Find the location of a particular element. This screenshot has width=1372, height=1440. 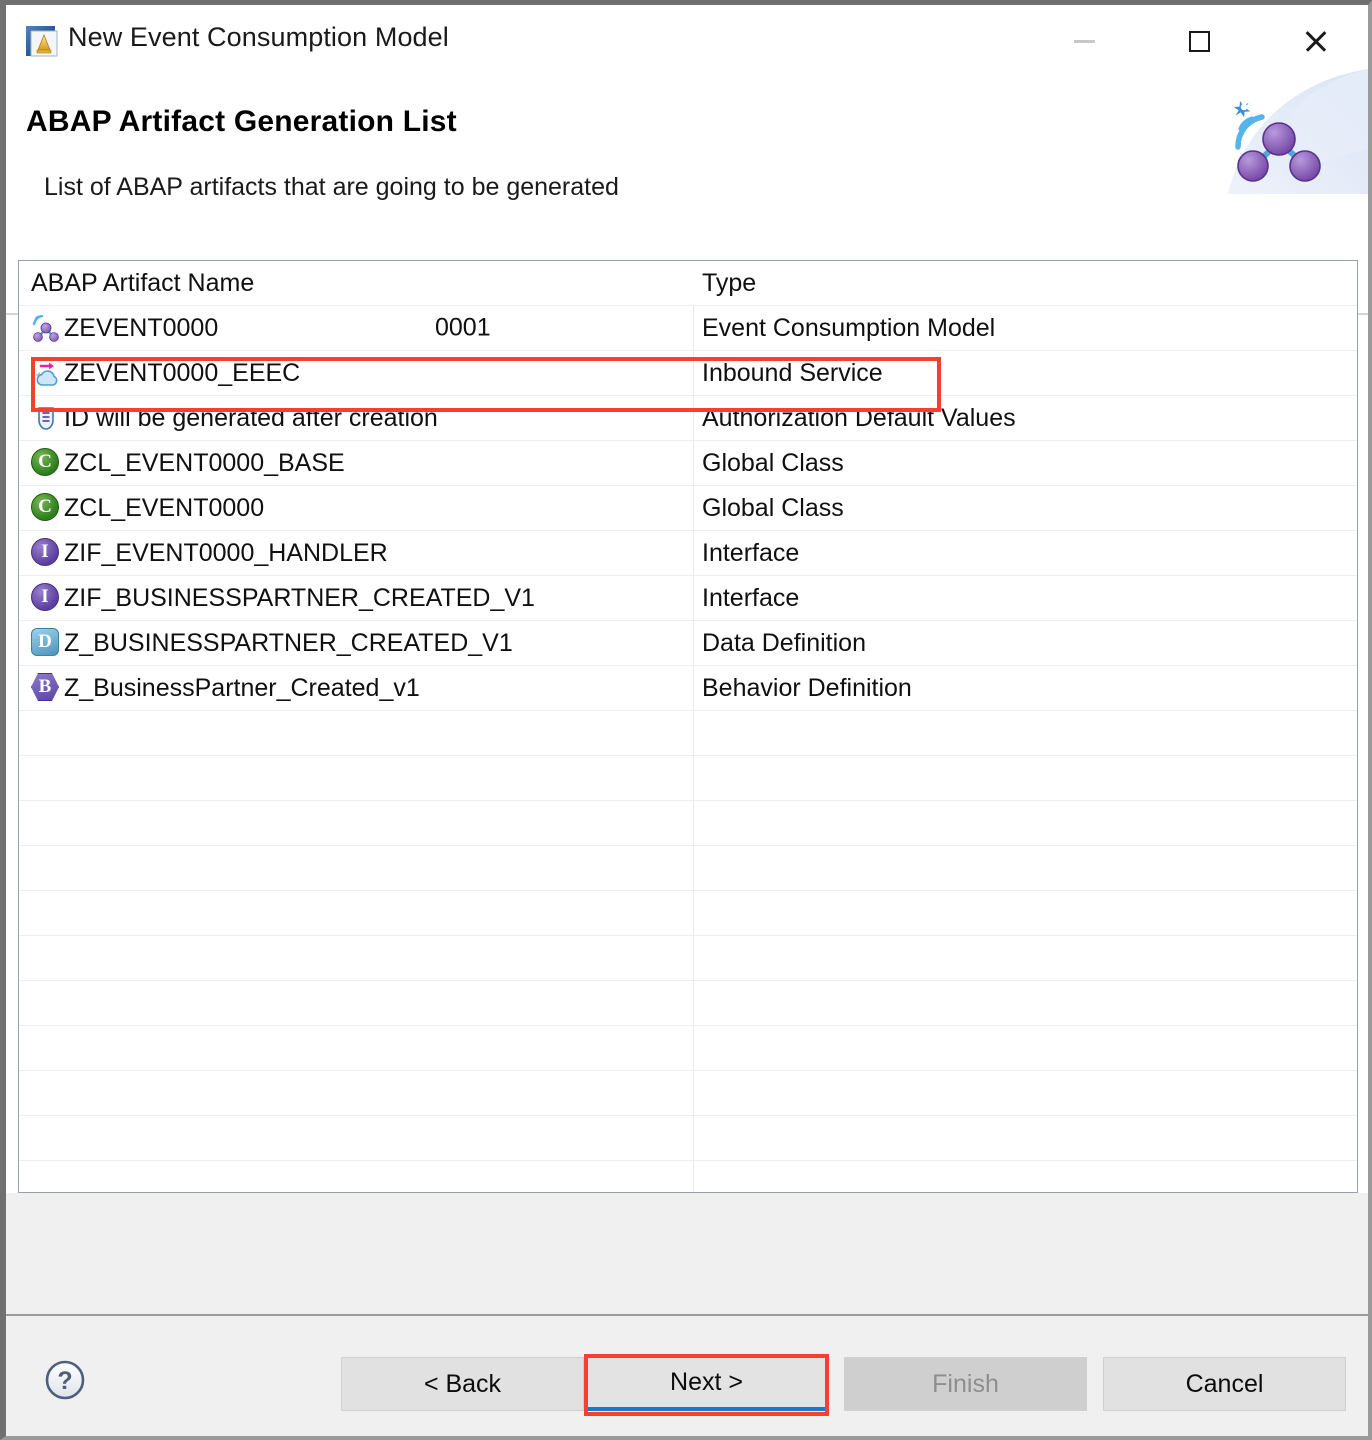

artifact-name-label: ZCL_EVENT0000 is located at coordinates (164, 507).